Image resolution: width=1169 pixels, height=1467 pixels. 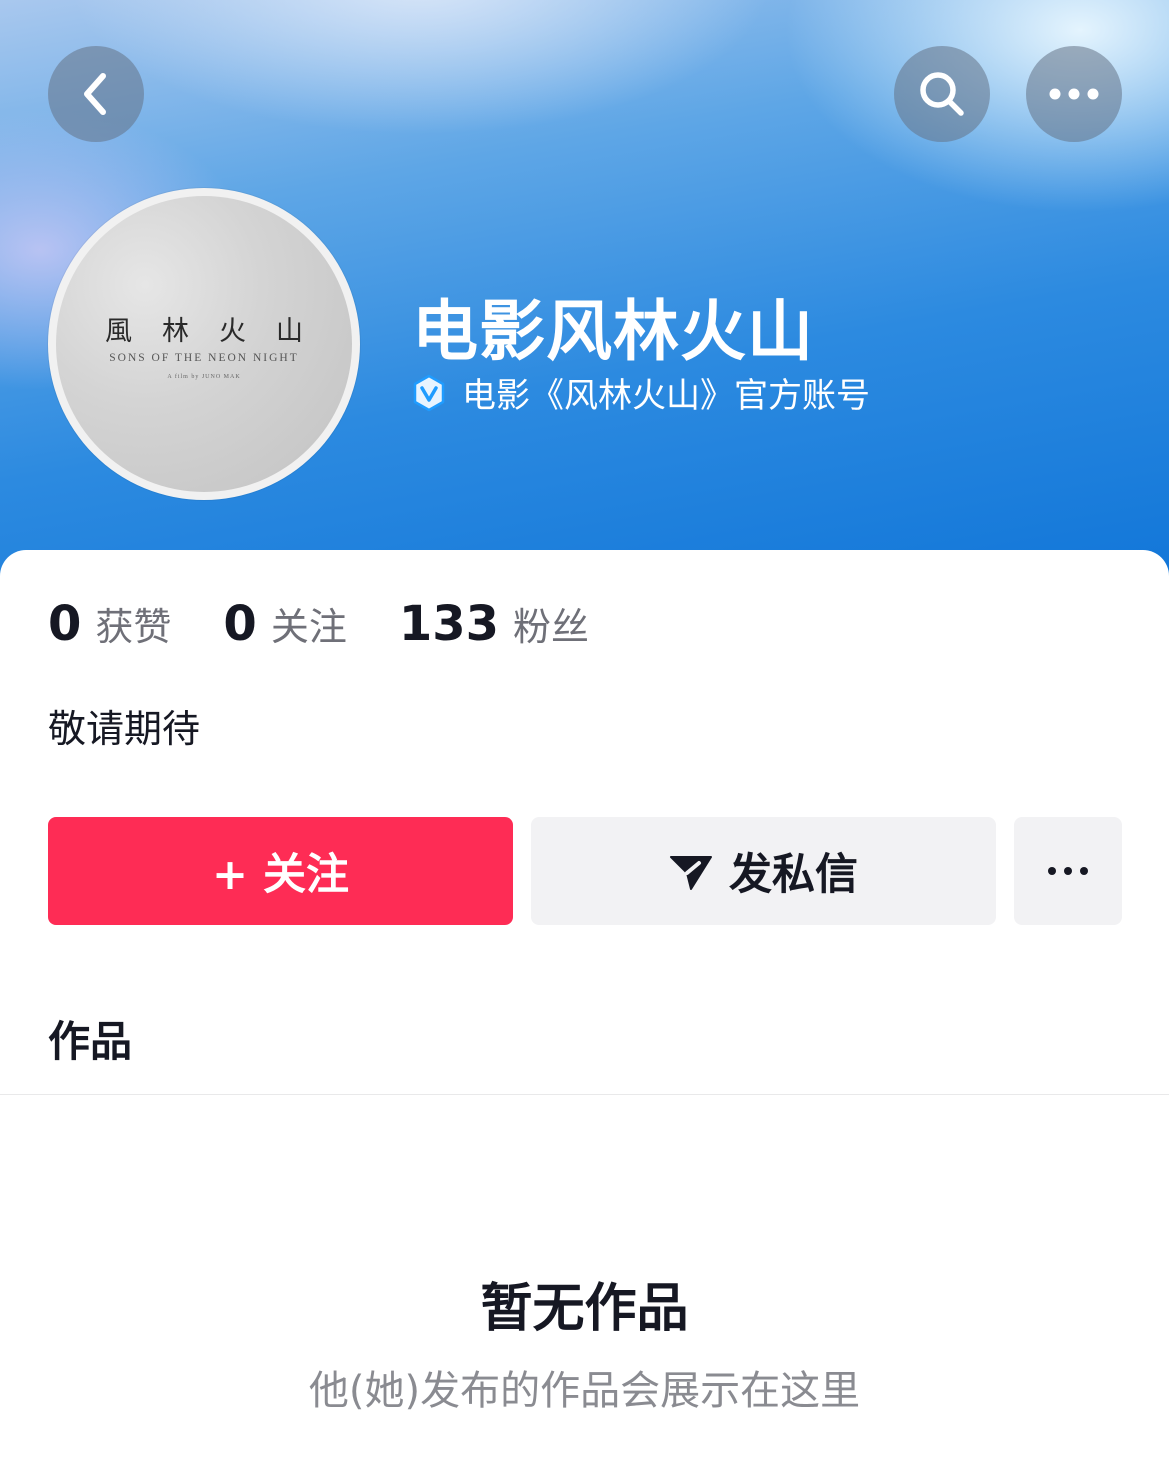 What do you see at coordinates (793, 875) in the screenshot?
I see `send-message-label: 发私信` at bounding box center [793, 875].